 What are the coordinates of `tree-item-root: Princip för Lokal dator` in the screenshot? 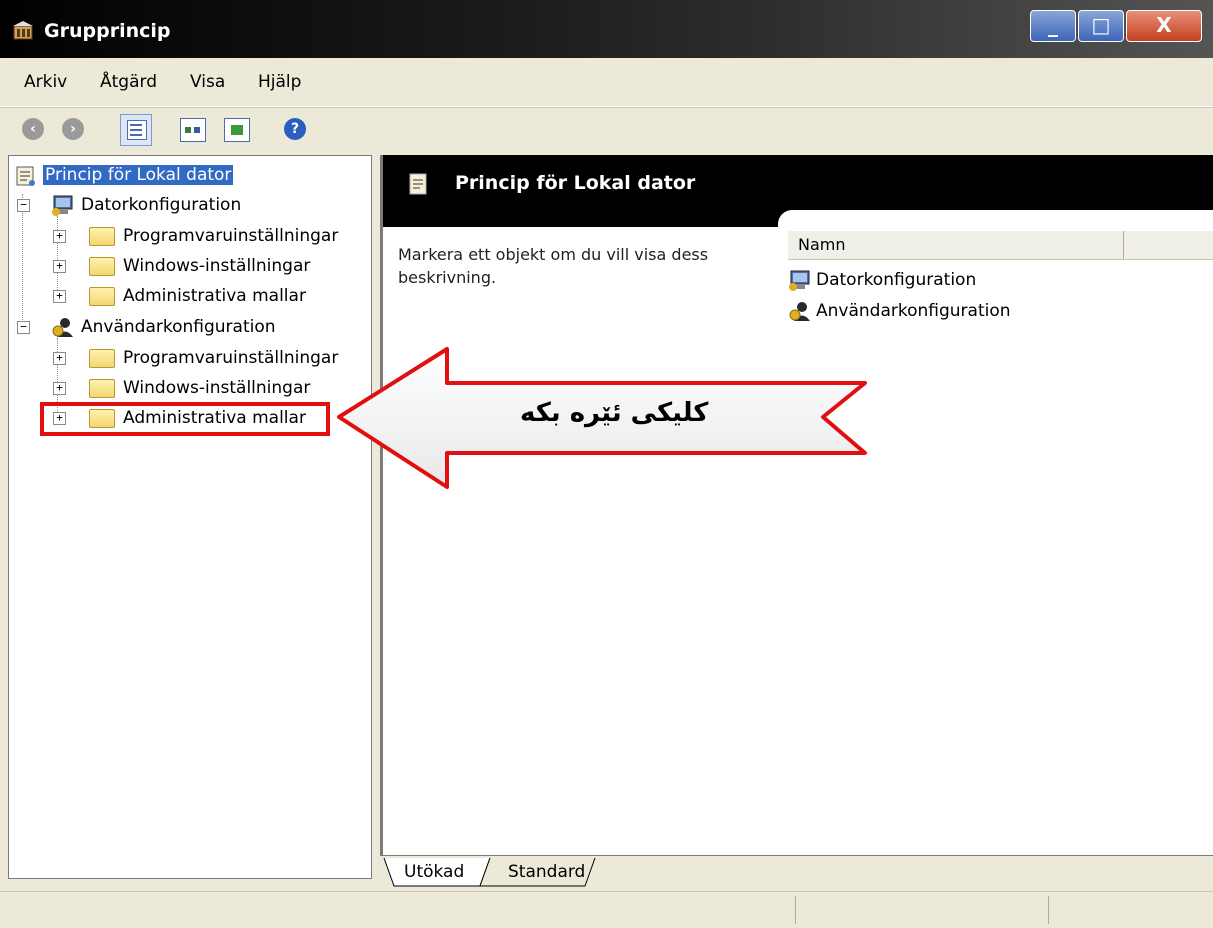 It's located at (188, 175).